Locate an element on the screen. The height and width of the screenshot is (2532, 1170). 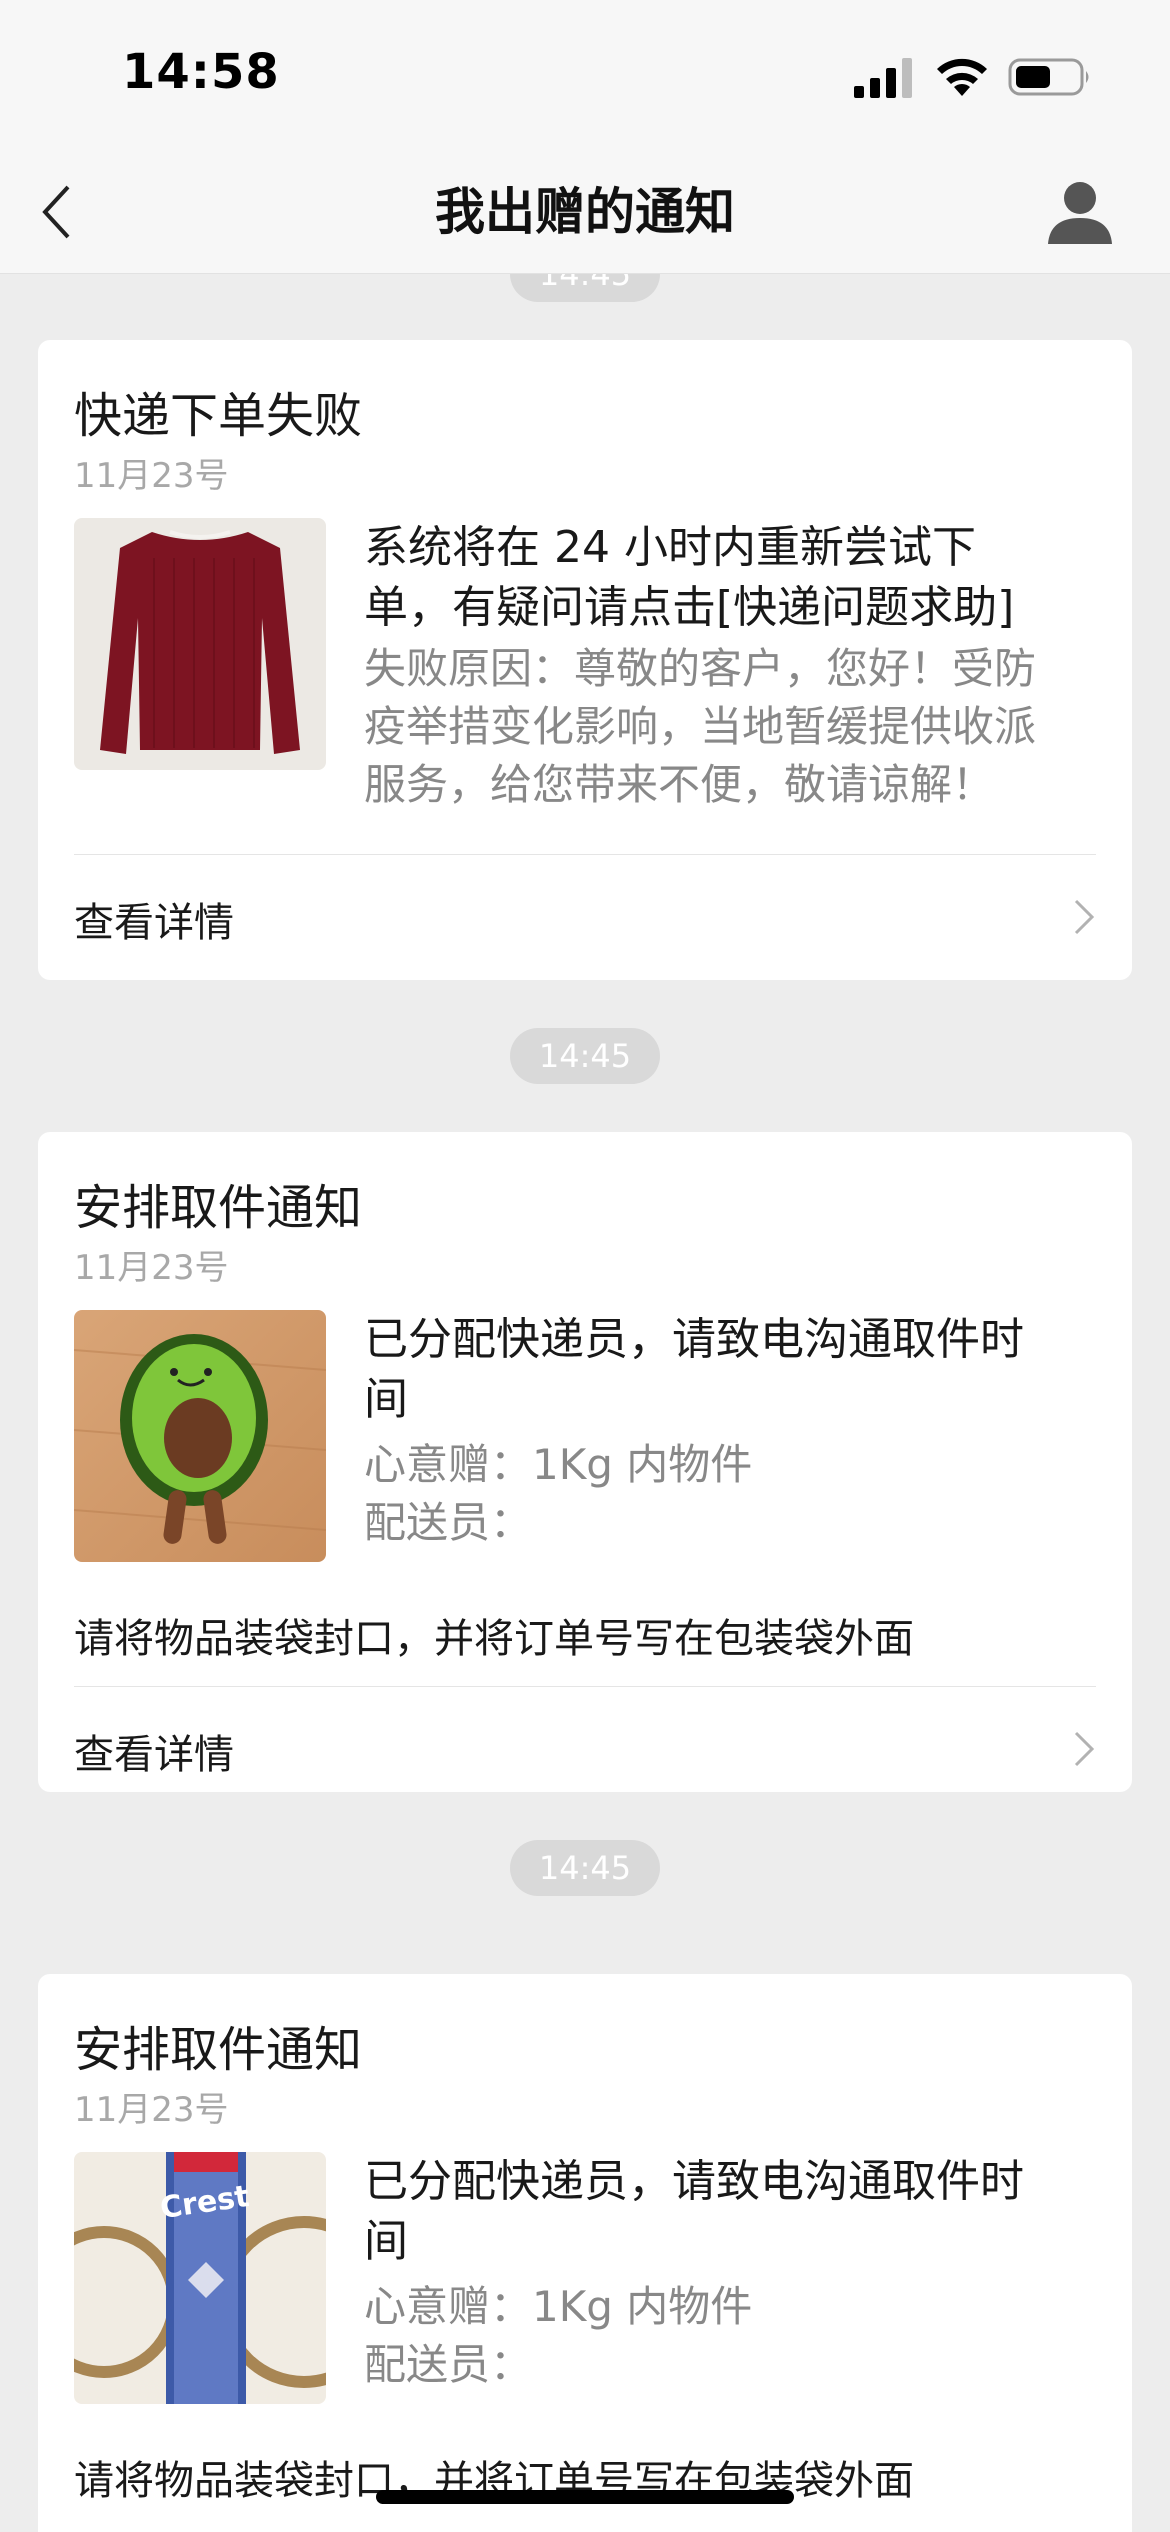
back-button is located at coordinates (56, 212).